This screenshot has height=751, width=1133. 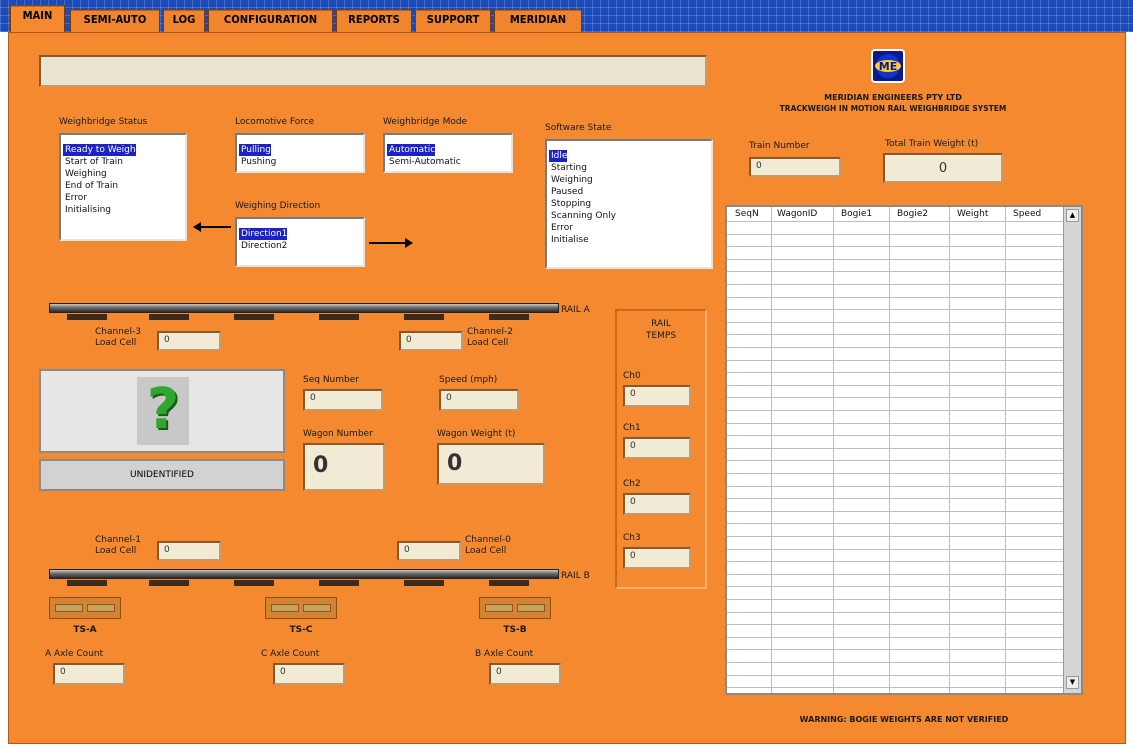 What do you see at coordinates (567, 192) in the screenshot?
I see `software-state-item: Paused` at bounding box center [567, 192].